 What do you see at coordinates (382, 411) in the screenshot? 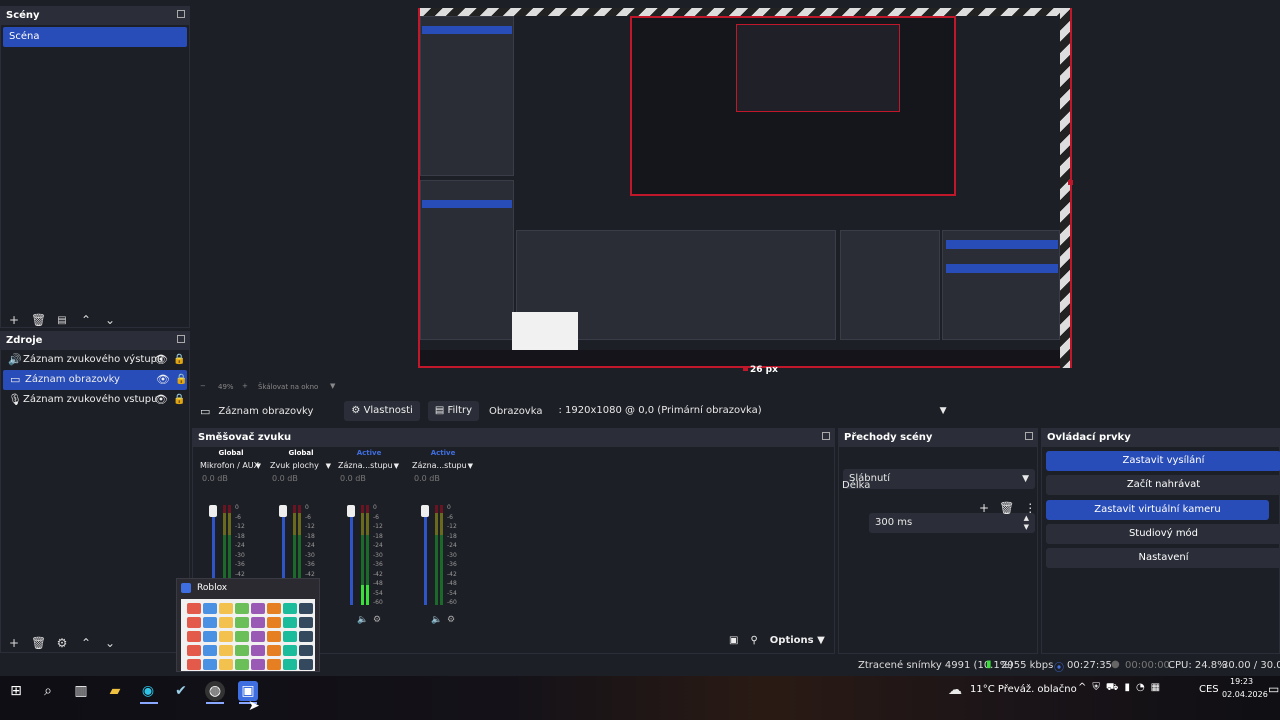
I see `properties-button: ⚙ Vlastnosti` at bounding box center [382, 411].